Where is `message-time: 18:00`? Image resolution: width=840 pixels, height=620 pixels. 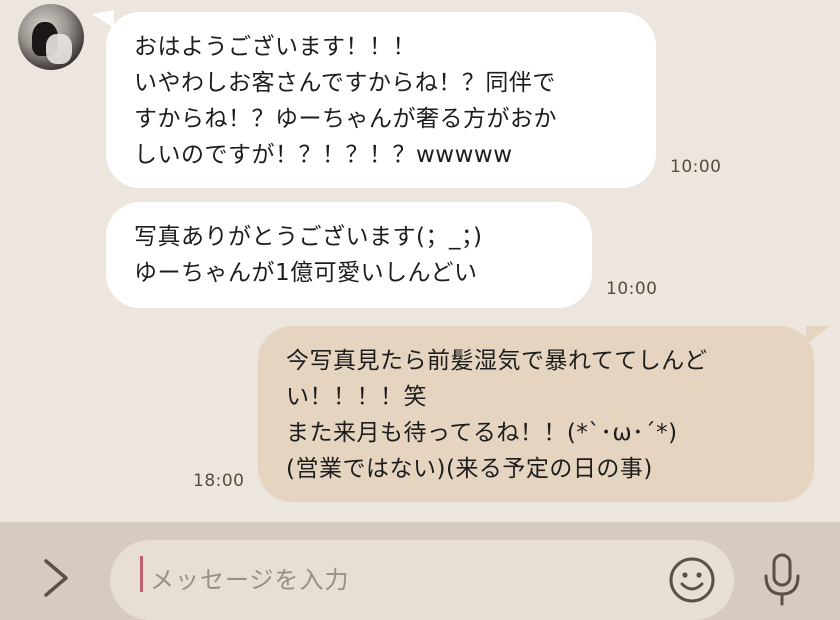
message-time: 18:00 is located at coordinates (219, 481).